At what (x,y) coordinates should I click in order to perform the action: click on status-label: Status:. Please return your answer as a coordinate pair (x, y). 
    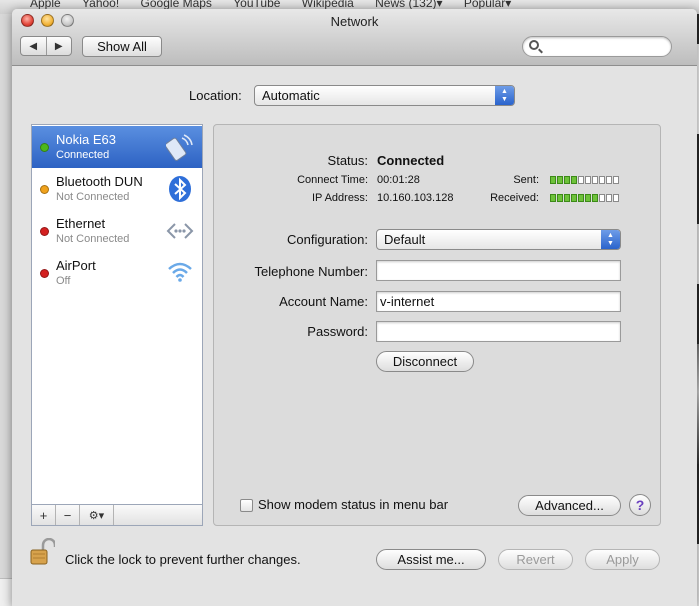
    Looking at the image, I should click on (347, 160).